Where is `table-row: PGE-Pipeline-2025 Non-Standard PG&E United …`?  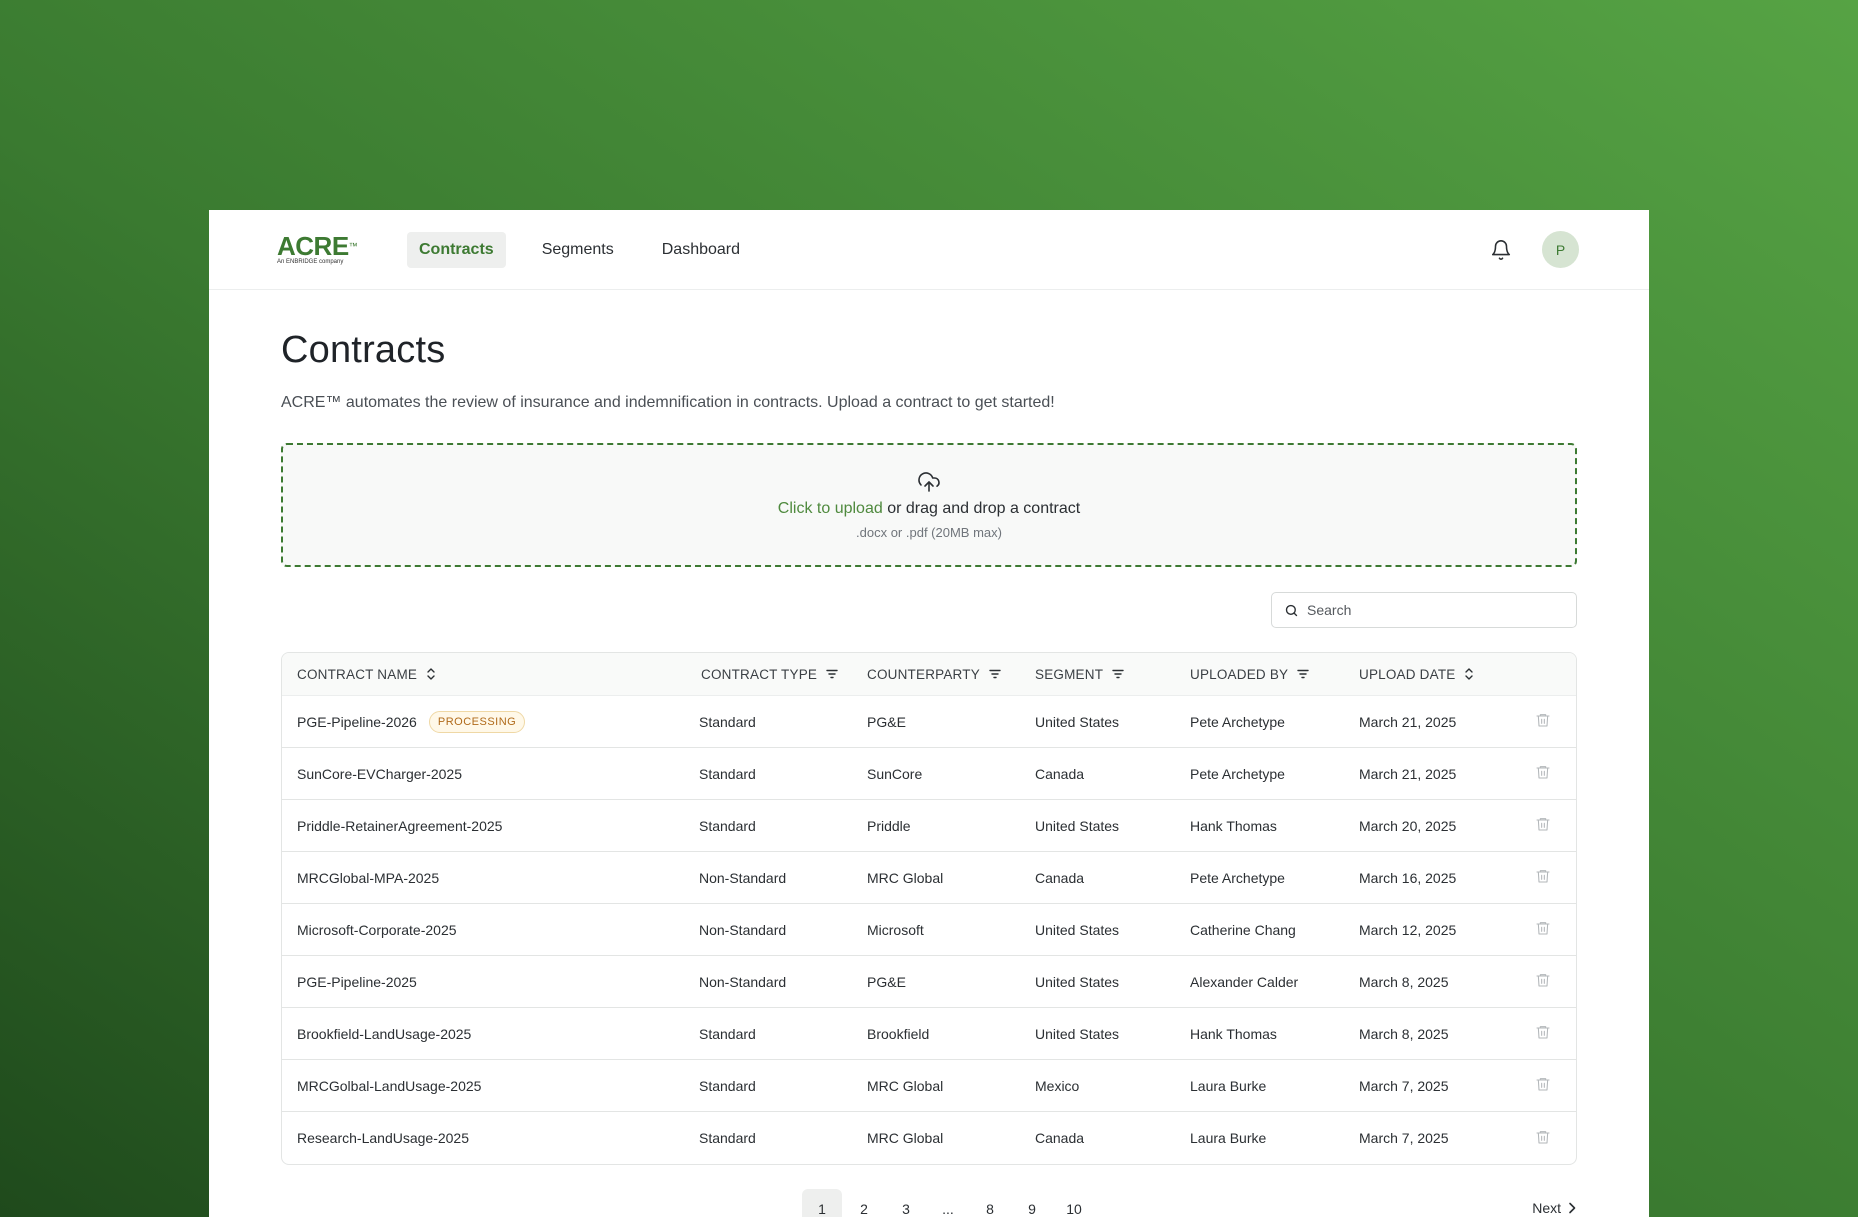
table-row: PGE-Pipeline-2025 Non-Standard PG&E United … is located at coordinates (929, 982).